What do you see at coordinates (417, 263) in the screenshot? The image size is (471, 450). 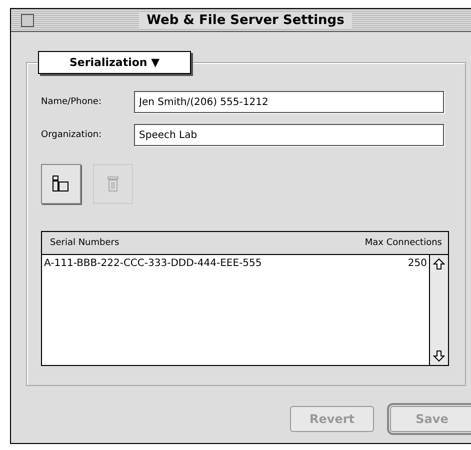 I see `table-cell: 250` at bounding box center [417, 263].